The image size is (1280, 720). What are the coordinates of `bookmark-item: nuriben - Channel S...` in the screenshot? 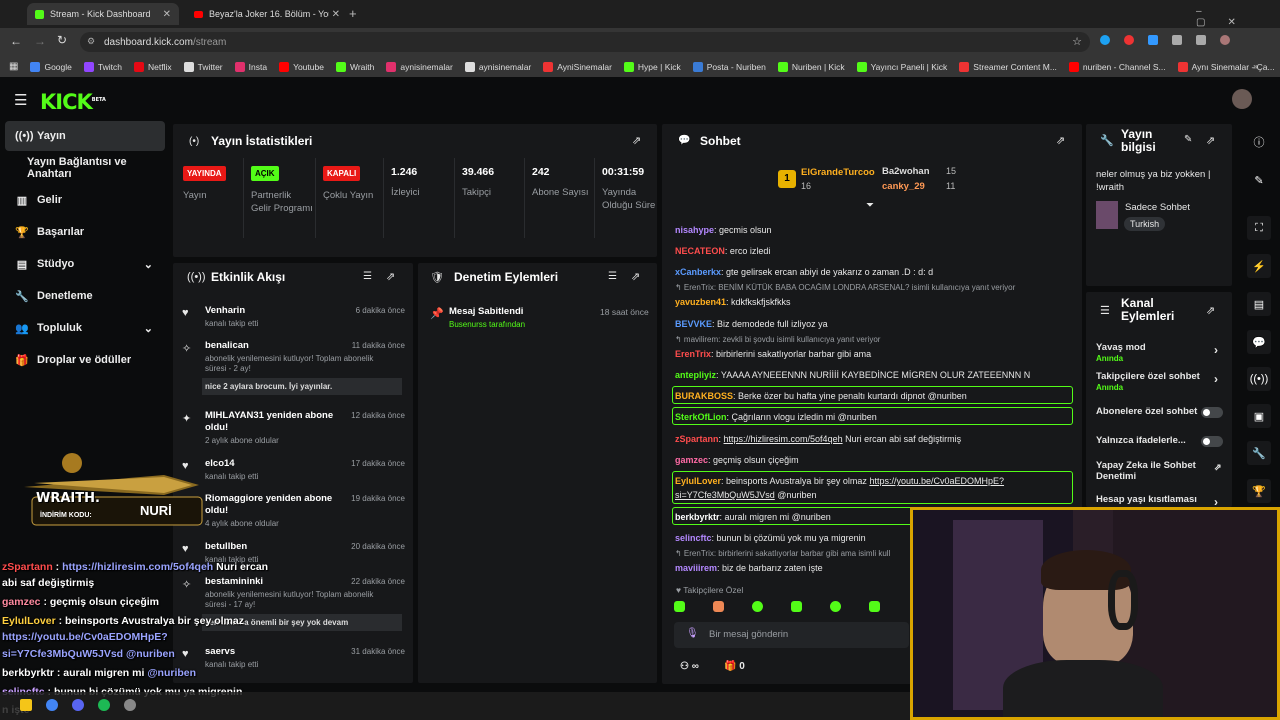 It's located at (1117, 66).